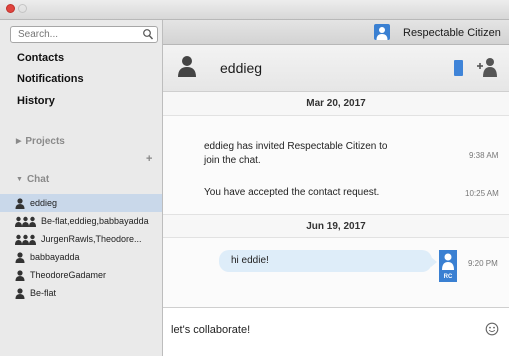 The image size is (509, 356). What do you see at coordinates (68, 275) in the screenshot?
I see `chat-item-label: TheodoreGadamer` at bounding box center [68, 275].